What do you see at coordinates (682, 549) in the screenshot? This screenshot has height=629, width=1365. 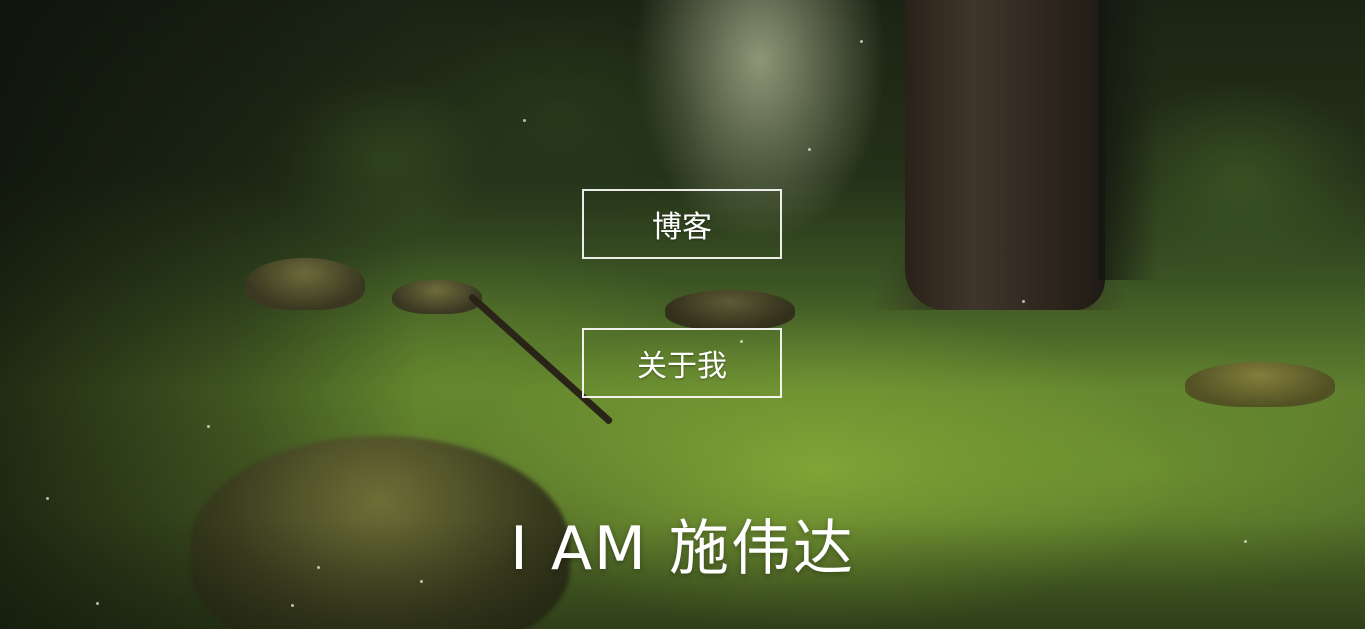 I see `hero-title: I AM 施伟达` at bounding box center [682, 549].